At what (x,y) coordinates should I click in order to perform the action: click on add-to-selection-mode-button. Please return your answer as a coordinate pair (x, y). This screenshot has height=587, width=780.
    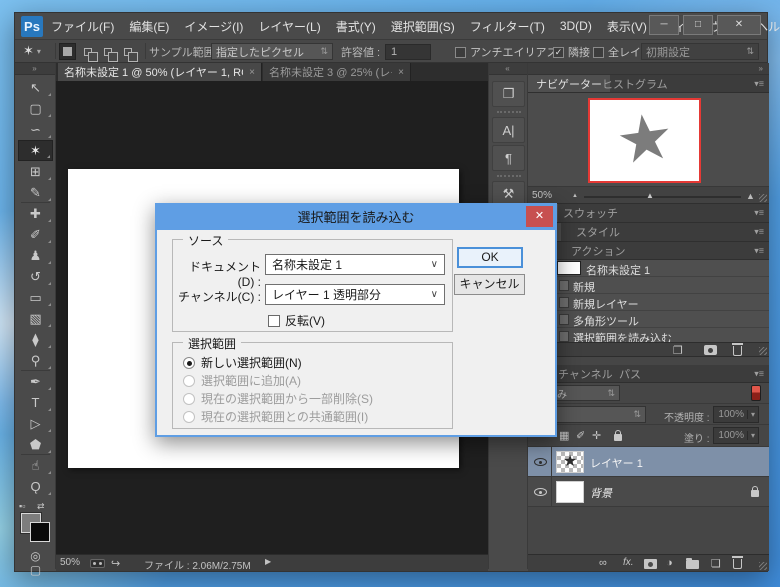
    Looking at the image, I should click on (88, 52).